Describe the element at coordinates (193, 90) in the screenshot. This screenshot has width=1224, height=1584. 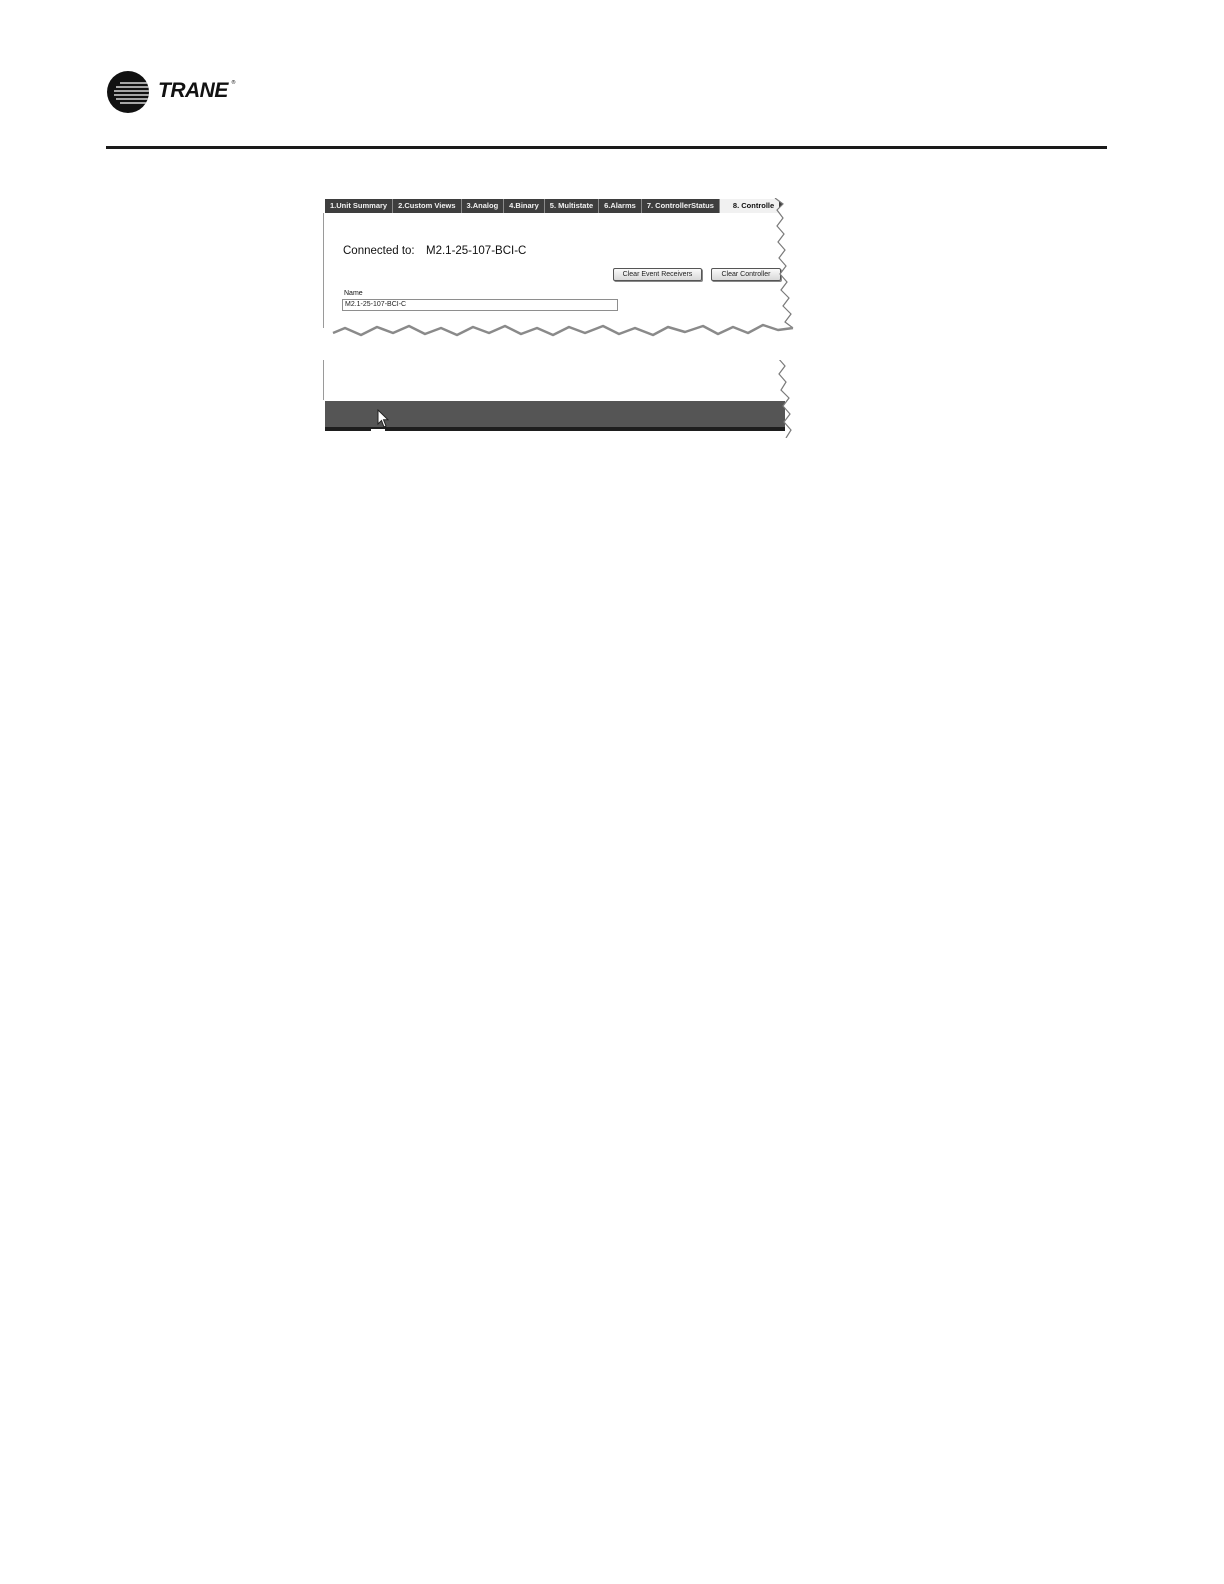
I see `brand-wordmark: TRANE` at that location.